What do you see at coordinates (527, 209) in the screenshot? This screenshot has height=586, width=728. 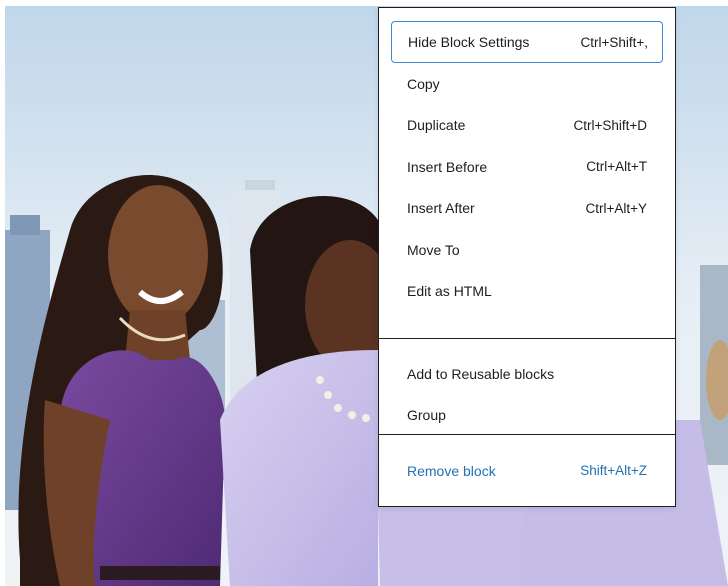 I see `insert-after-item: Insert After Ctrl+Alt+Y` at bounding box center [527, 209].